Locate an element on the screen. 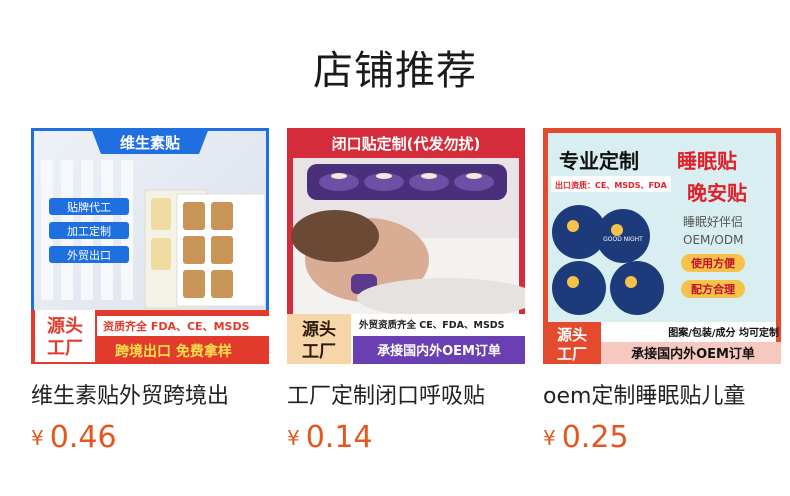 This screenshot has width=790, height=496. svg-text: 图案/包装/成分 均可定制 is located at coordinates (723, 332).